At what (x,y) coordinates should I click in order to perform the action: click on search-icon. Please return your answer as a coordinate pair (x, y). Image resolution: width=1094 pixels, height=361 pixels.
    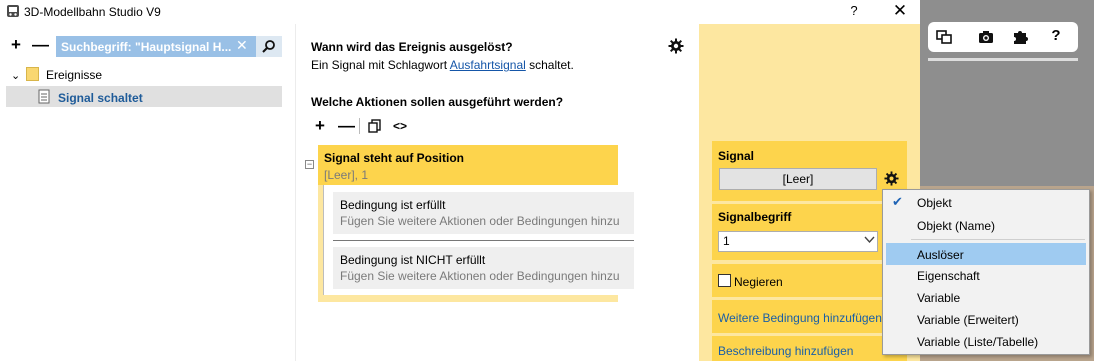
    Looking at the image, I should click on (268, 46).